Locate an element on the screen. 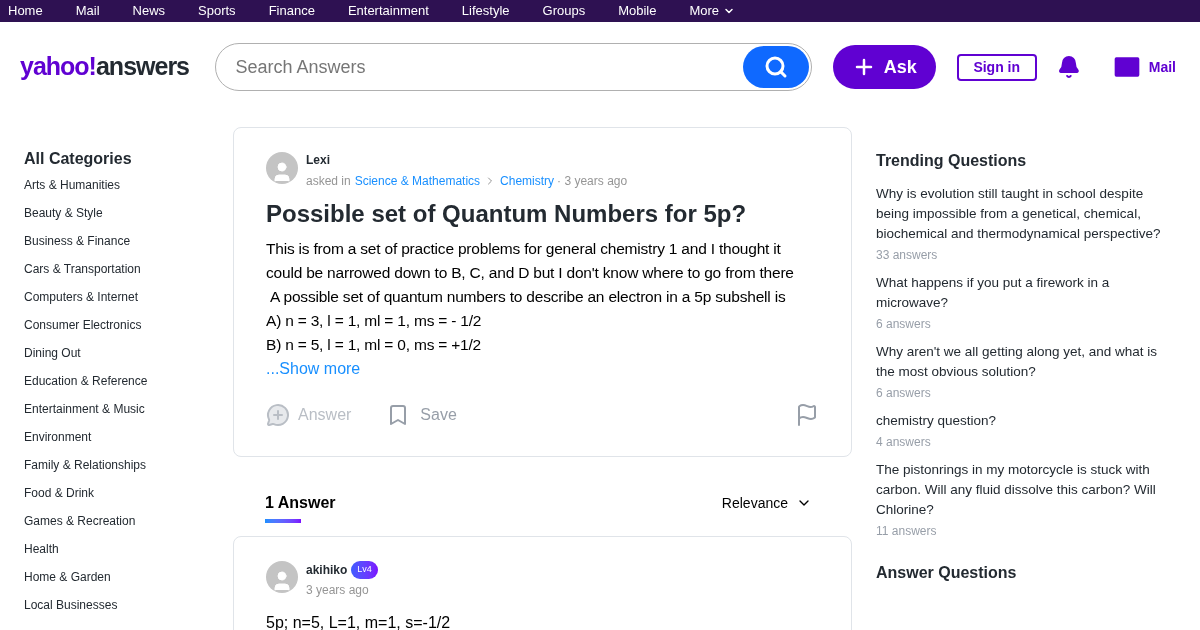 The width and height of the screenshot is (1200, 630). sign-in-button: Sign in is located at coordinates (996, 67).